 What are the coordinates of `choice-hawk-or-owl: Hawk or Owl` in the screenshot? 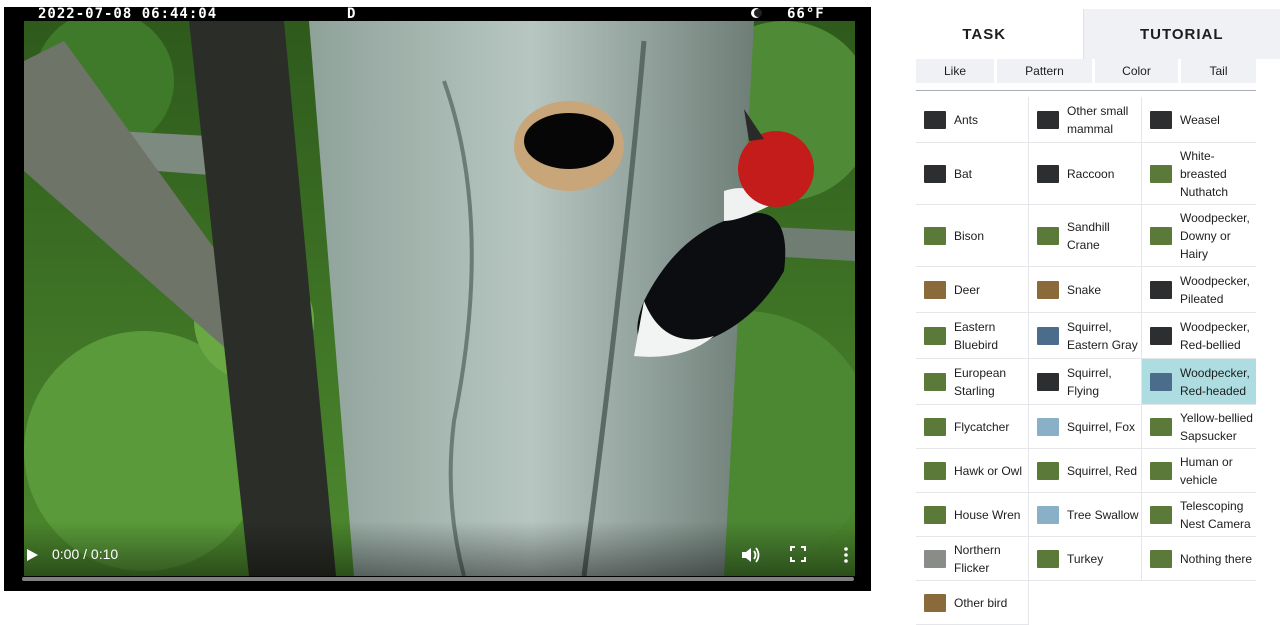 It's located at (972, 471).